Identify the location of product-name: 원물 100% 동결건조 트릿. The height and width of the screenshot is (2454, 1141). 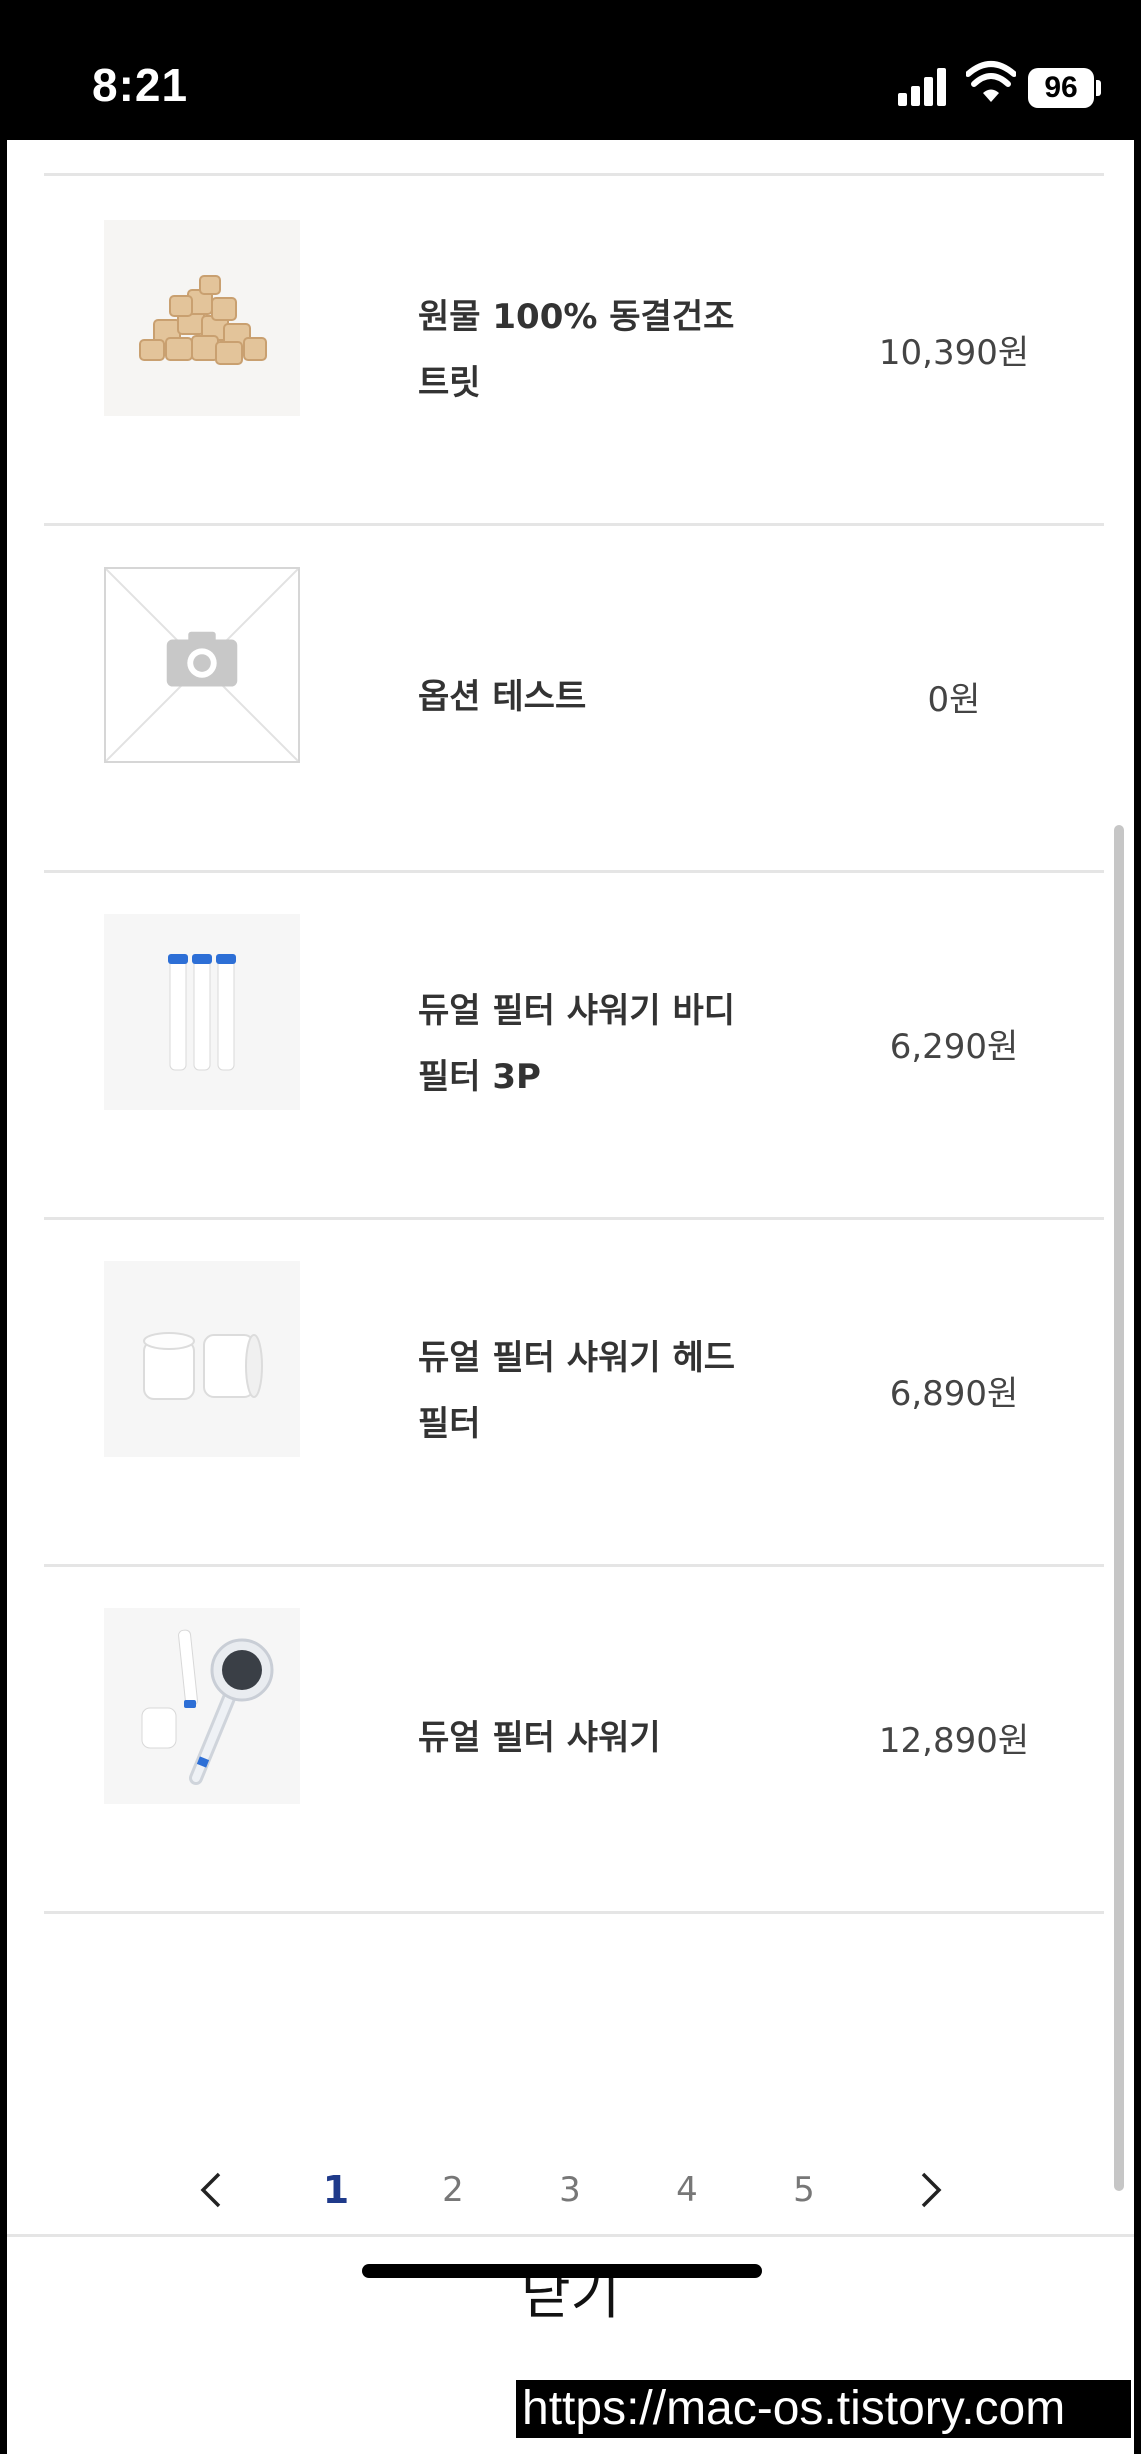
(576, 349).